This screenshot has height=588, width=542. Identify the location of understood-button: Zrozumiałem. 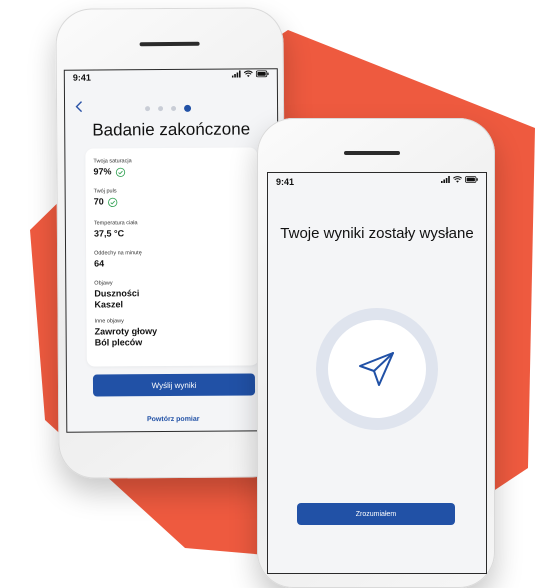
(376, 514).